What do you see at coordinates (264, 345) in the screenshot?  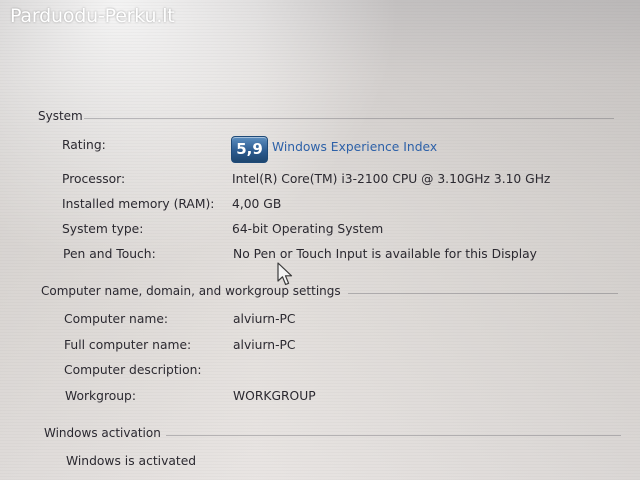 I see `full-computer-name-value: alviurn-PC` at bounding box center [264, 345].